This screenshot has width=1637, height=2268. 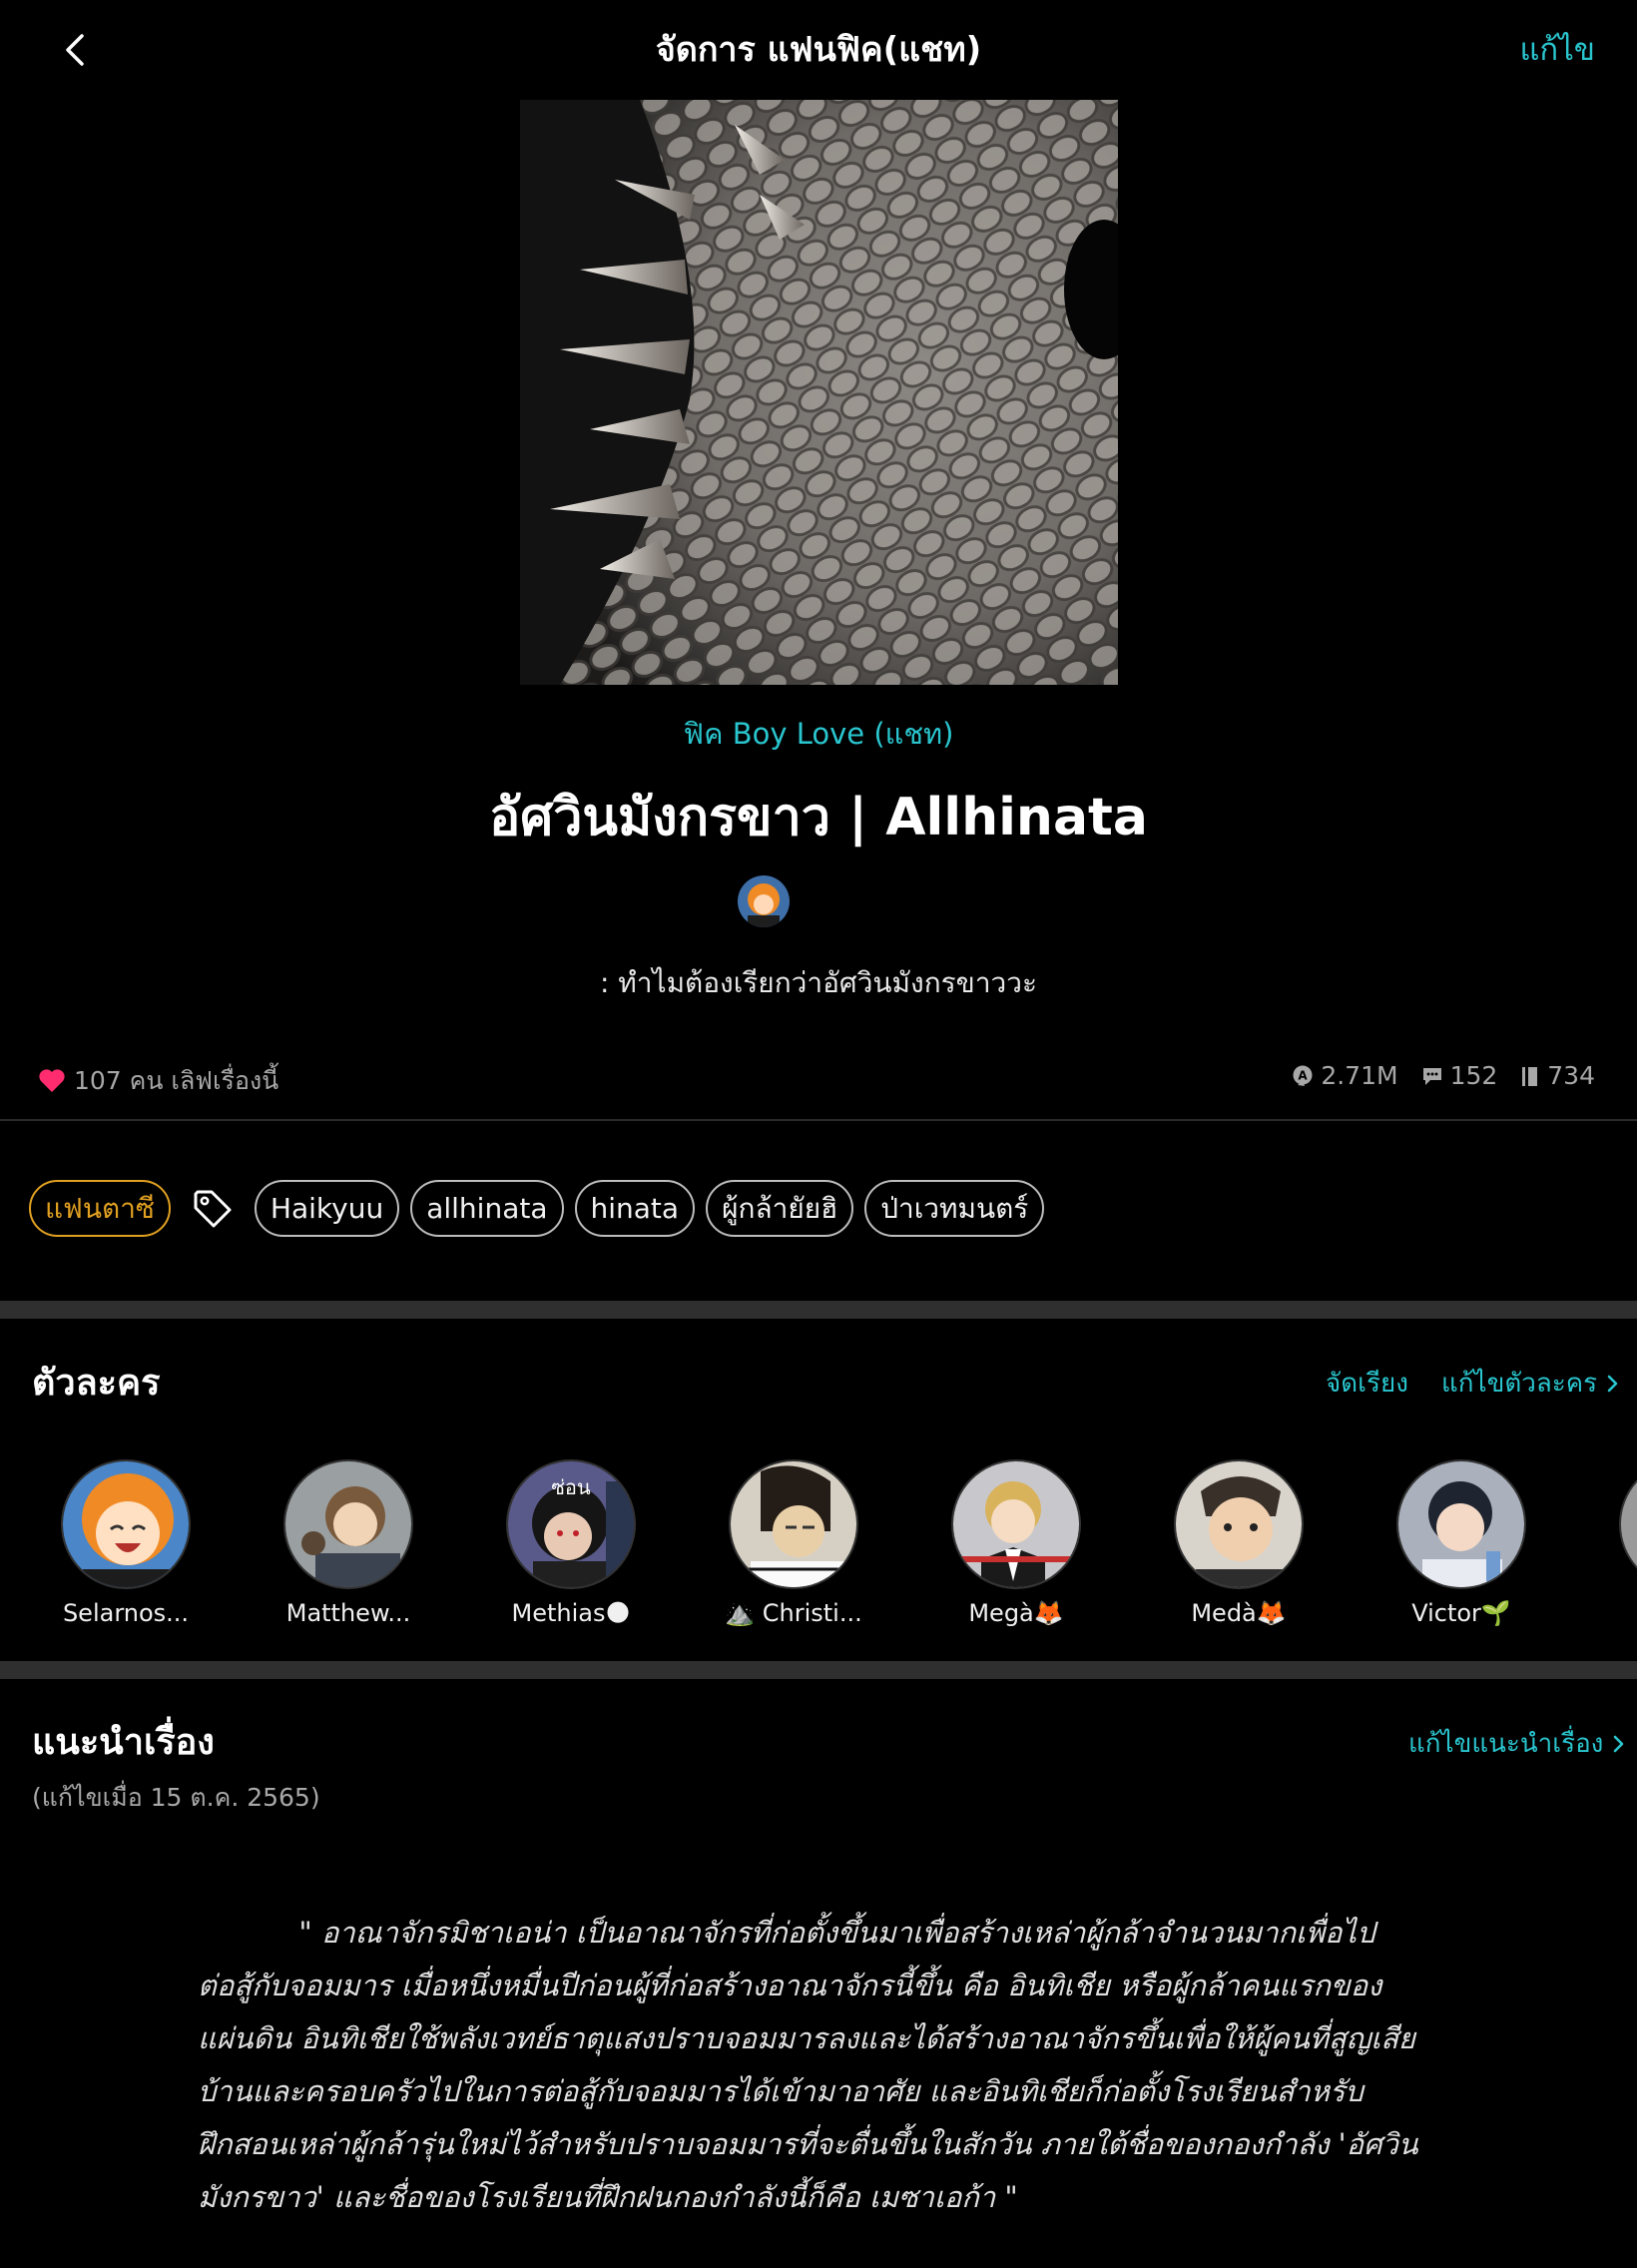 I want to click on story-title: อัศวินมังกรขาว | Allhinata, so click(x=818, y=818).